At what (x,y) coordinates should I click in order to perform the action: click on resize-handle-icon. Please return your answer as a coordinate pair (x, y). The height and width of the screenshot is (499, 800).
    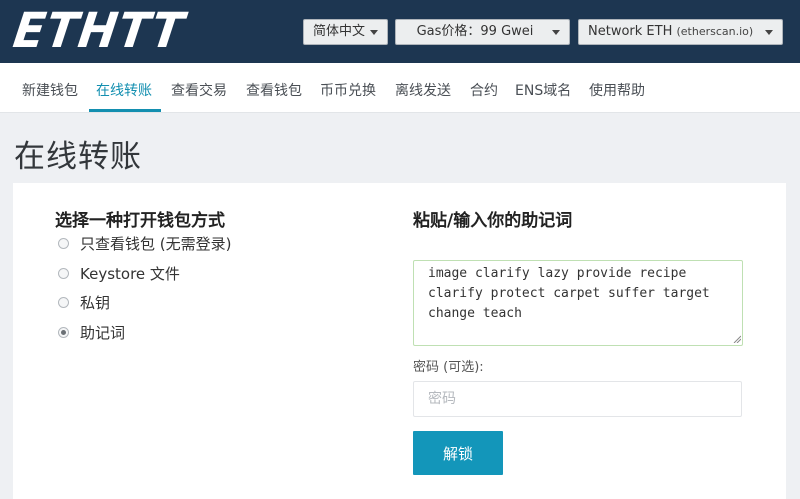
    Looking at the image, I should click on (737, 339).